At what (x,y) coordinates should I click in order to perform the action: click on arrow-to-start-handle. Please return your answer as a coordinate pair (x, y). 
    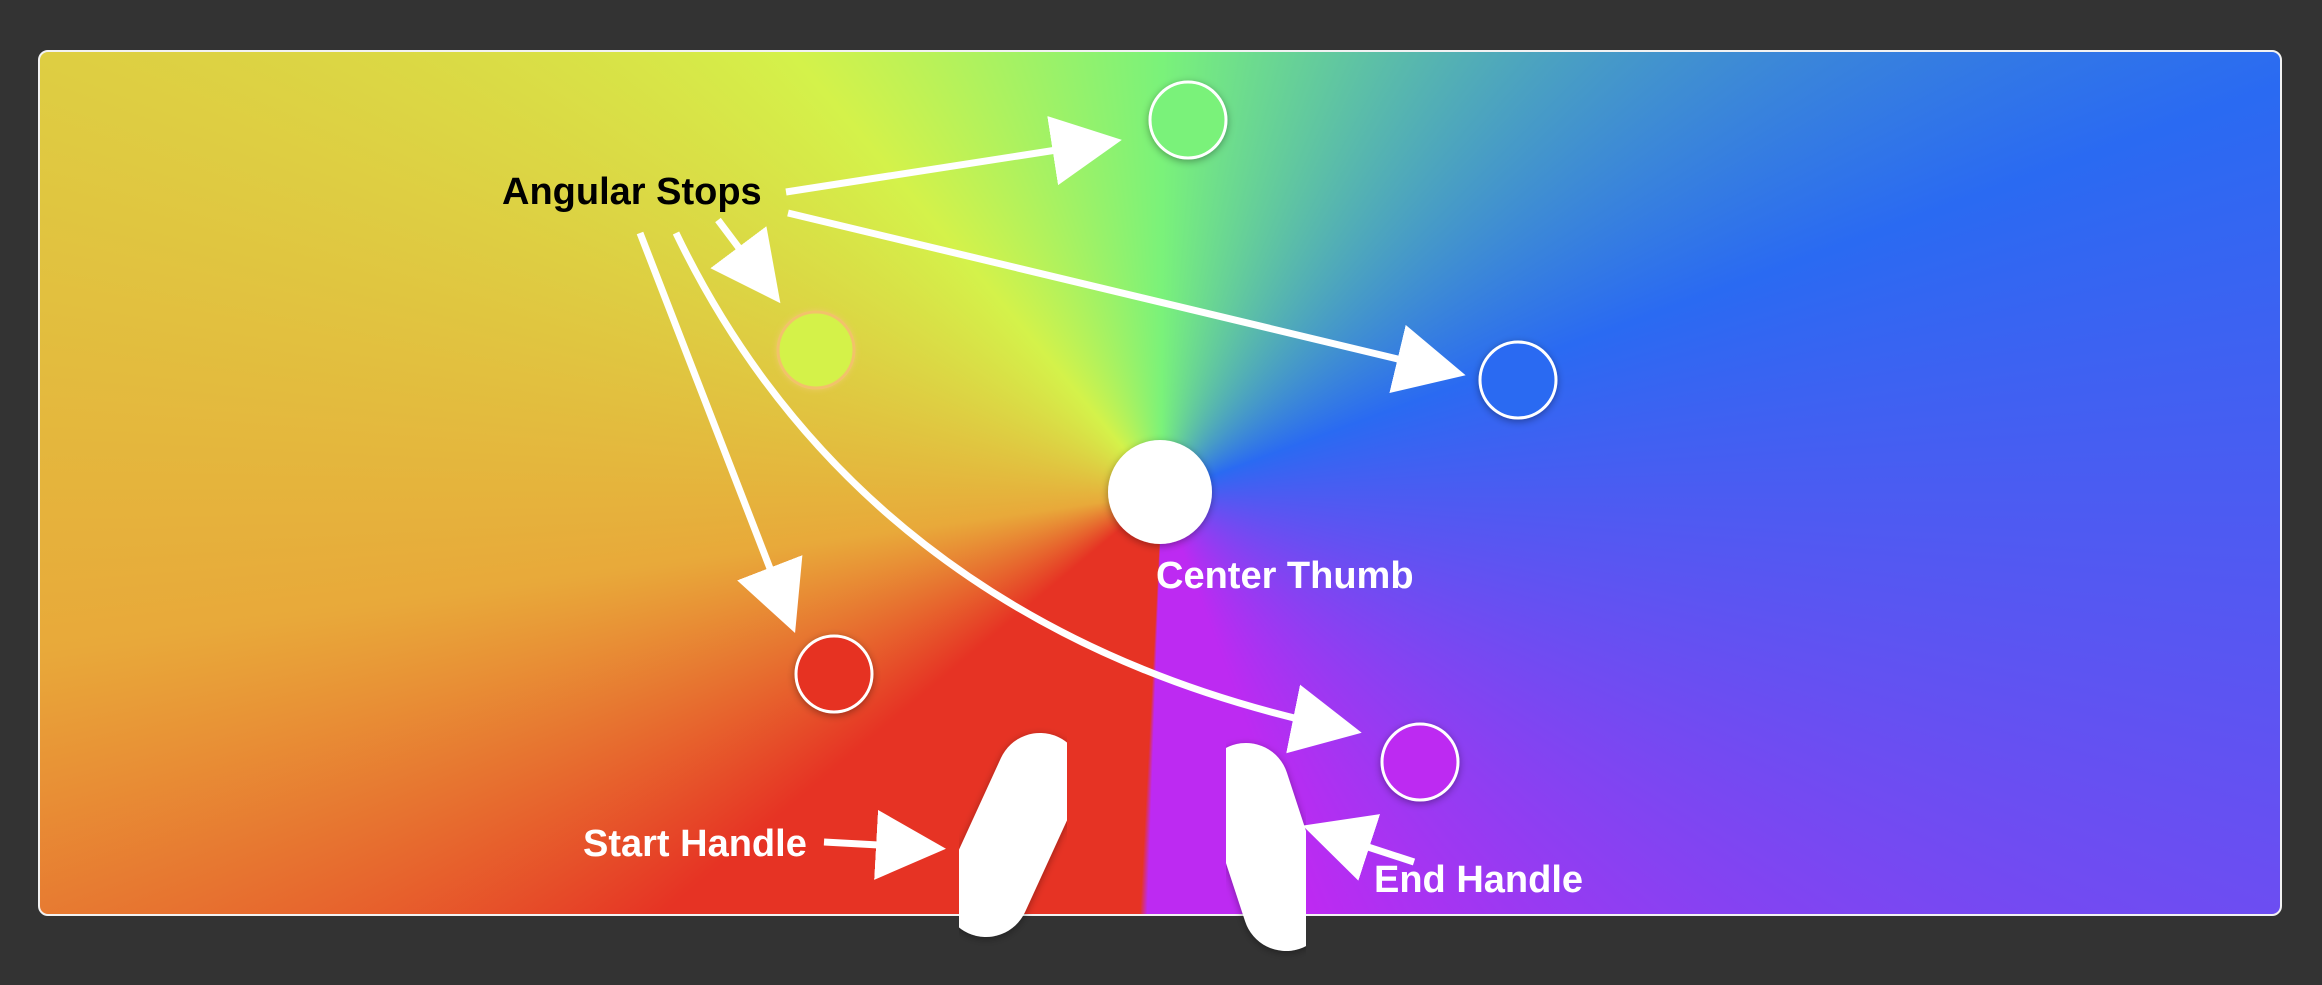
    Looking at the image, I should click on (884, 844).